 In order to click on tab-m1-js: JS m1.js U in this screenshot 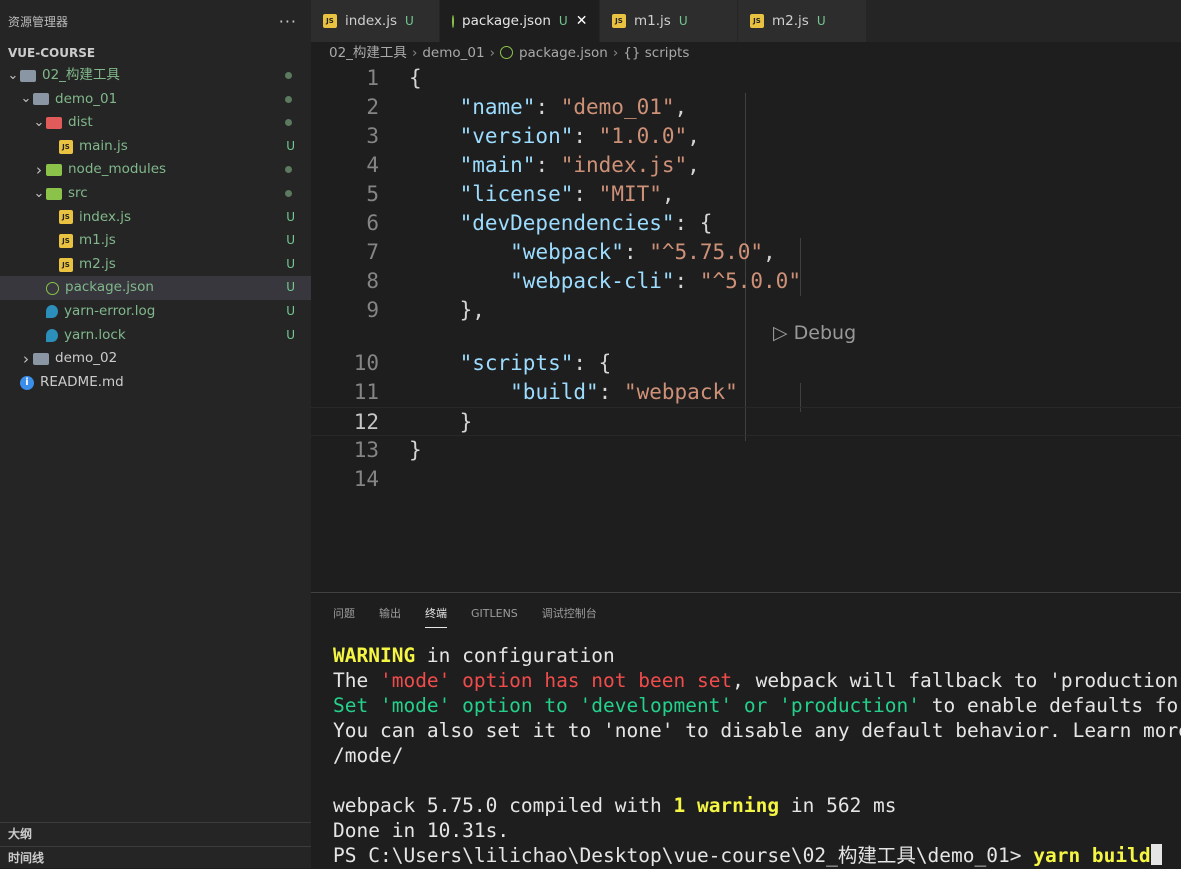, I will do `click(669, 21)`.